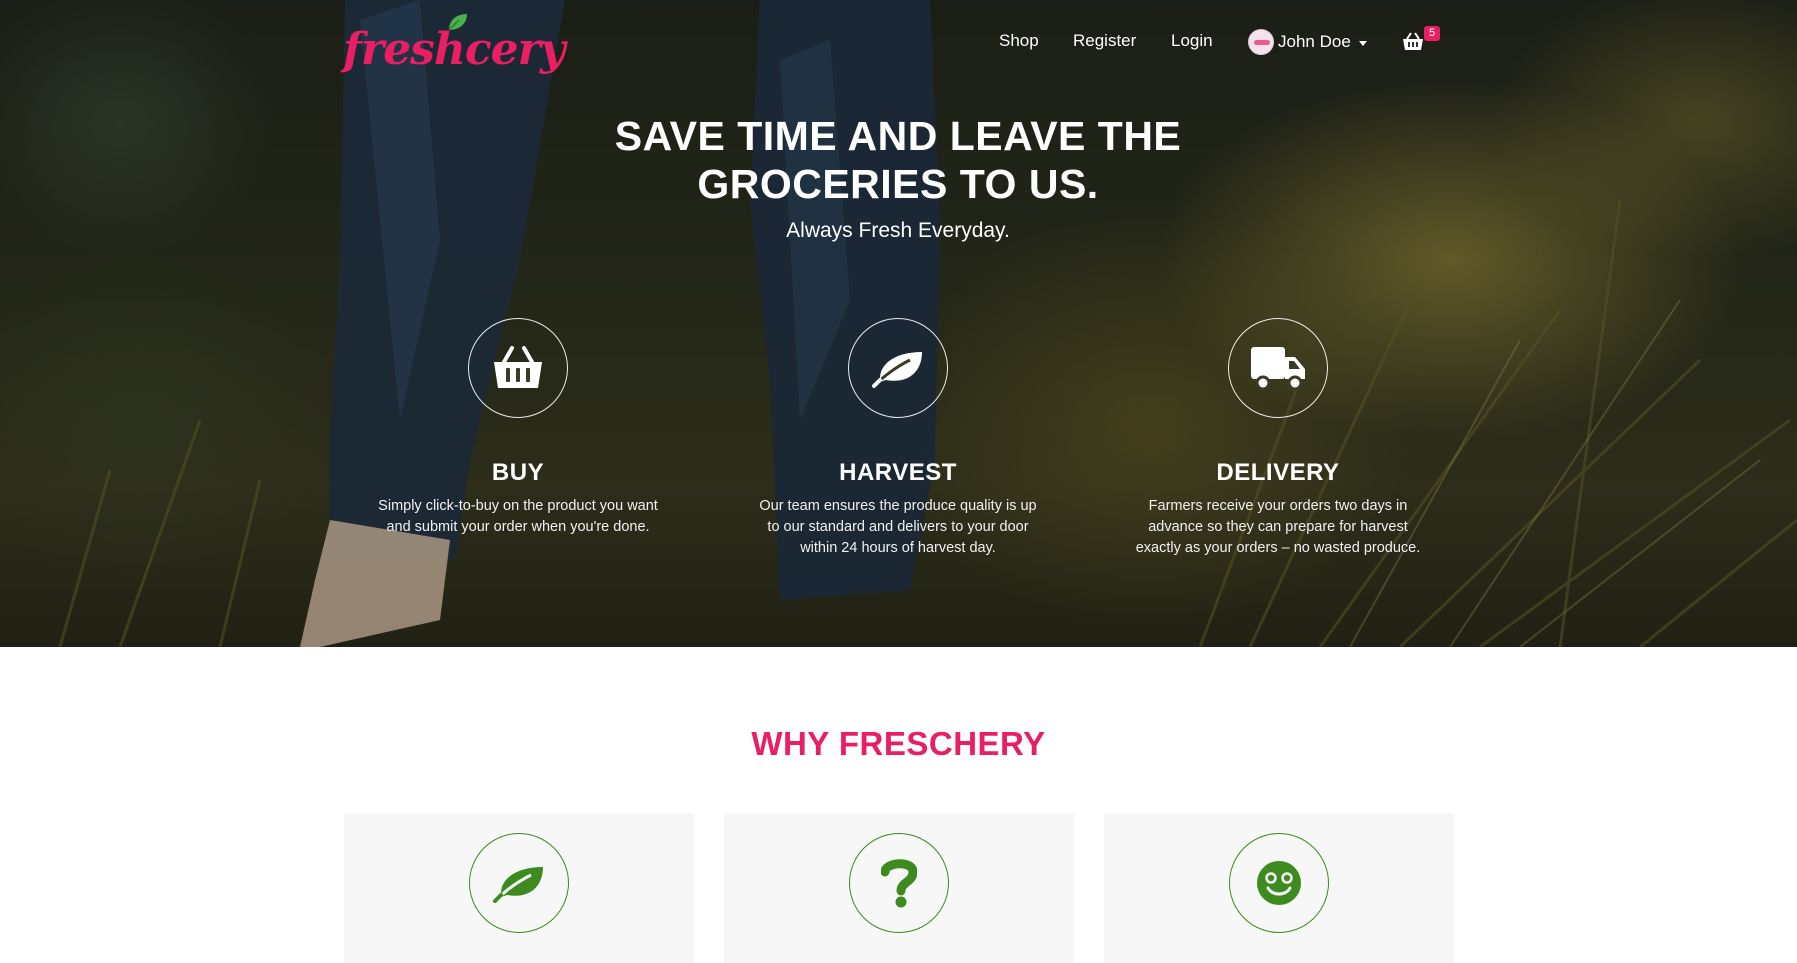 The height and width of the screenshot is (963, 1797). I want to click on nav-link-login: Login, so click(1192, 41).